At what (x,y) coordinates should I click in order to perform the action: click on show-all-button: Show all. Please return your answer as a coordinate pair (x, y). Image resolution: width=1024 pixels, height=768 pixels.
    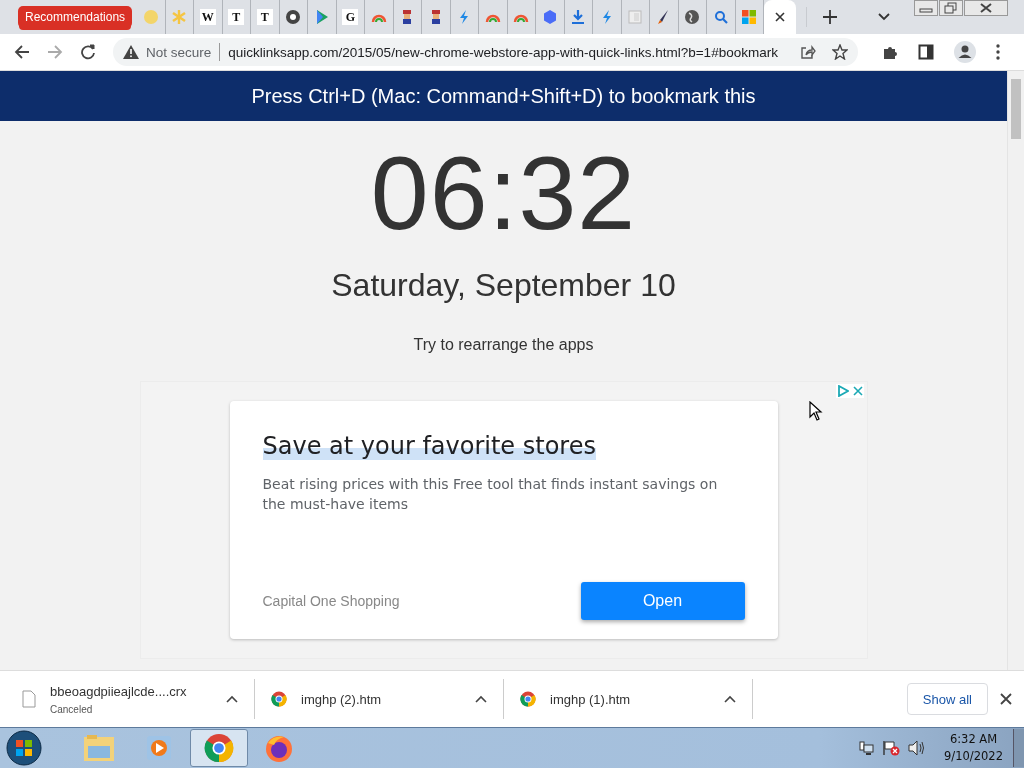
    Looking at the image, I should click on (947, 699).